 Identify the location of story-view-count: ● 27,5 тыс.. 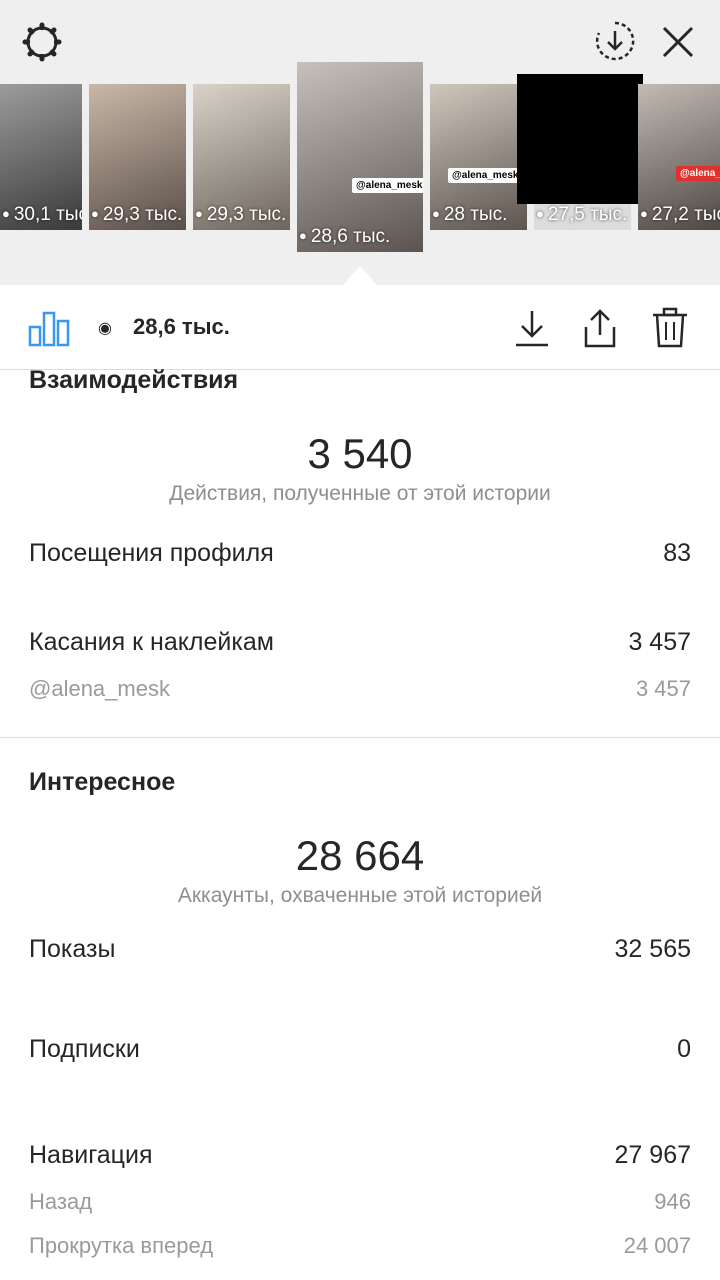
(581, 215).